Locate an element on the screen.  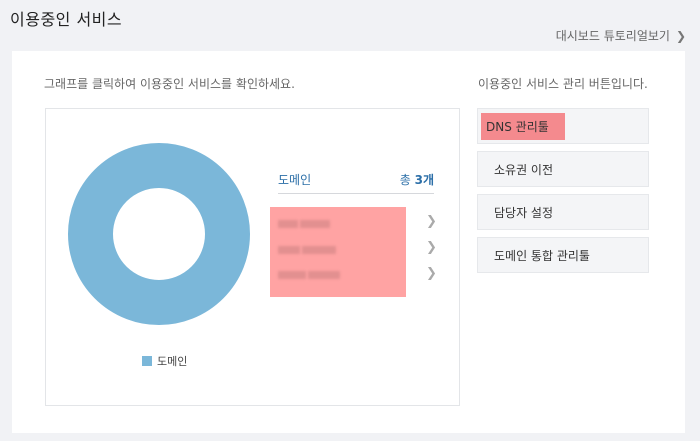
tutorial-link-label: 대시보드 튜토리얼보기 is located at coordinates (612, 36).